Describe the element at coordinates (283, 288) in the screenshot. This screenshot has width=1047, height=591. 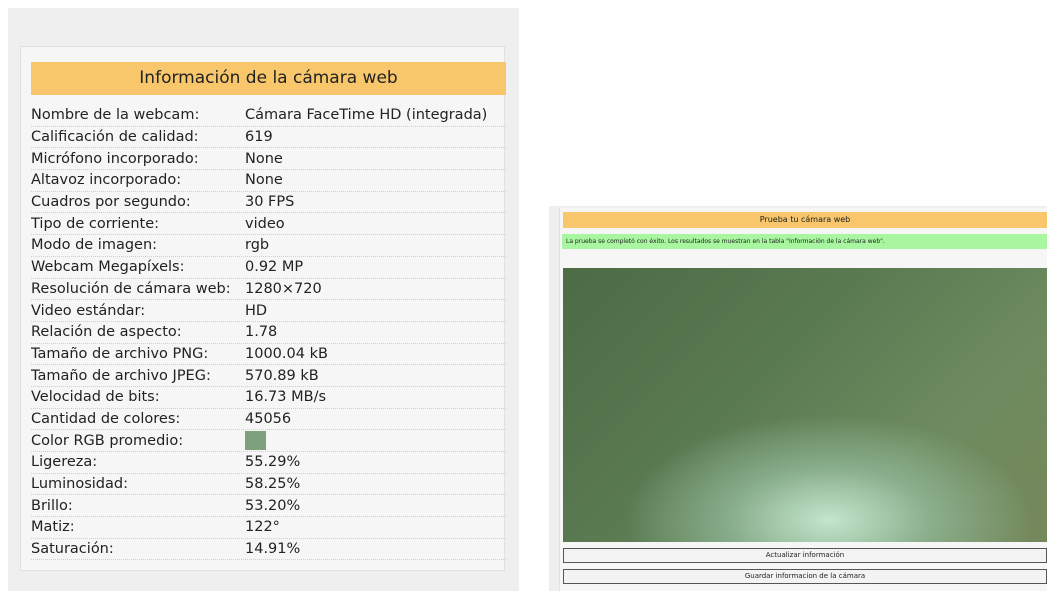
I see `info-value: 1280×720` at that location.